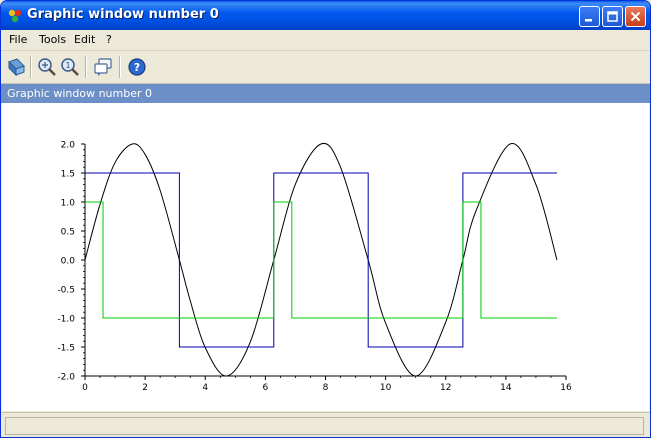 This screenshot has width=651, height=438. Describe the element at coordinates (68, 262) in the screenshot. I see `y-tick-label: 0.0` at that location.